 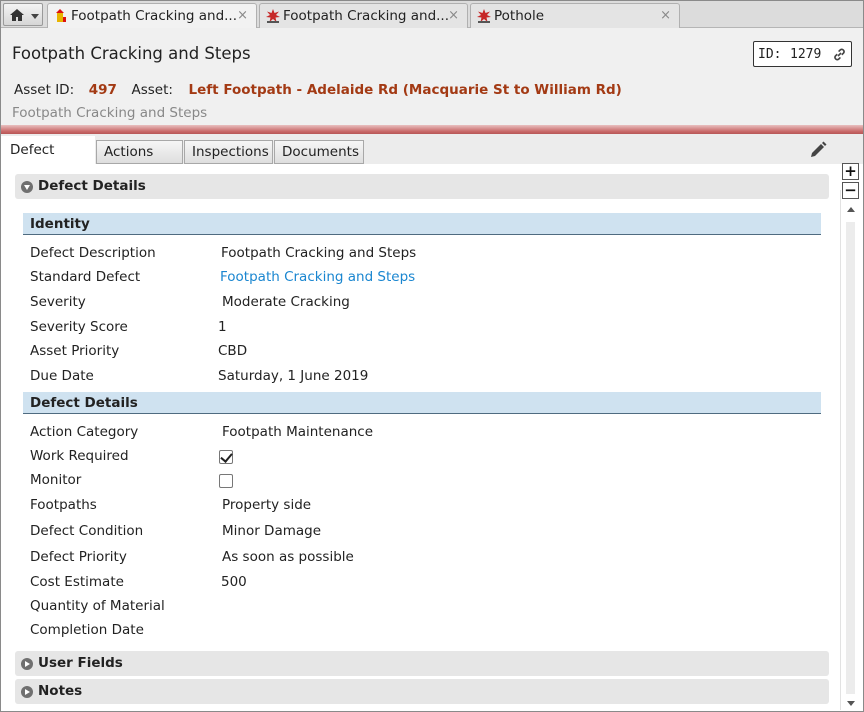 I want to click on field-label: Work Required, so click(x=79, y=456).